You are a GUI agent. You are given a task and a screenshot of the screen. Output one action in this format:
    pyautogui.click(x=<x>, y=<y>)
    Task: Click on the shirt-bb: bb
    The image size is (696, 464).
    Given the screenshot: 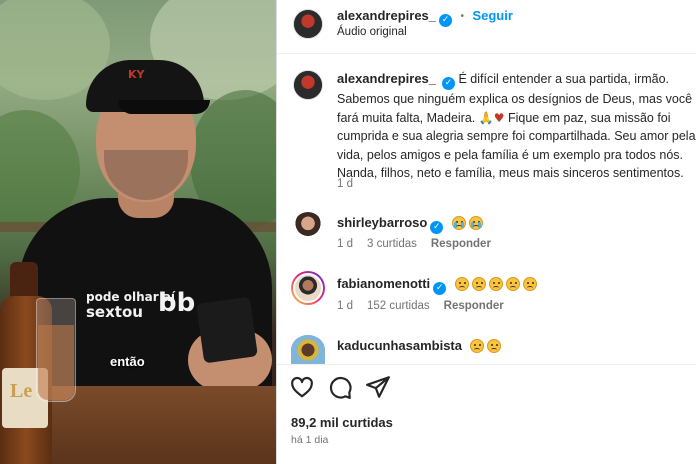 What is the action you would take?
    pyautogui.click(x=177, y=303)
    